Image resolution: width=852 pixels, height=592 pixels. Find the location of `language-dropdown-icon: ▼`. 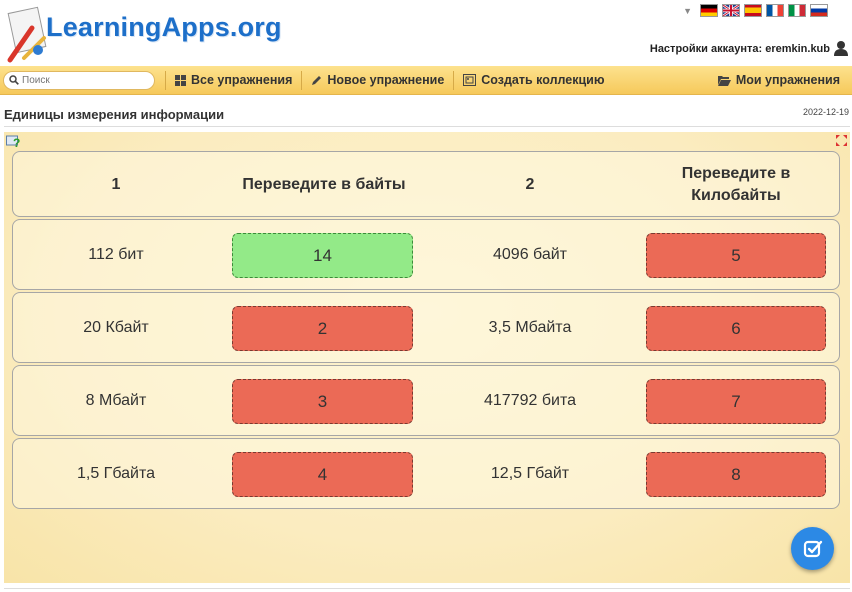

language-dropdown-icon: ▼ is located at coordinates (687, 11).